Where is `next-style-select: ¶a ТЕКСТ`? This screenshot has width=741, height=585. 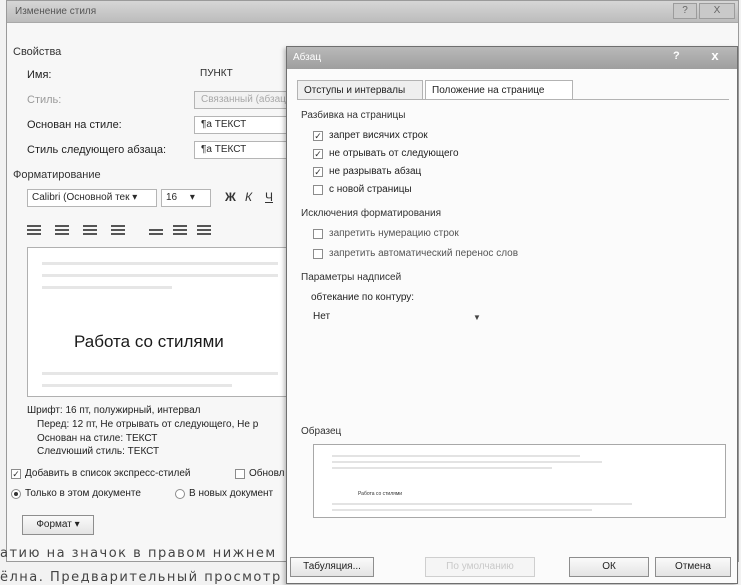
next-style-select: ¶a ТЕКСТ is located at coordinates (244, 150).